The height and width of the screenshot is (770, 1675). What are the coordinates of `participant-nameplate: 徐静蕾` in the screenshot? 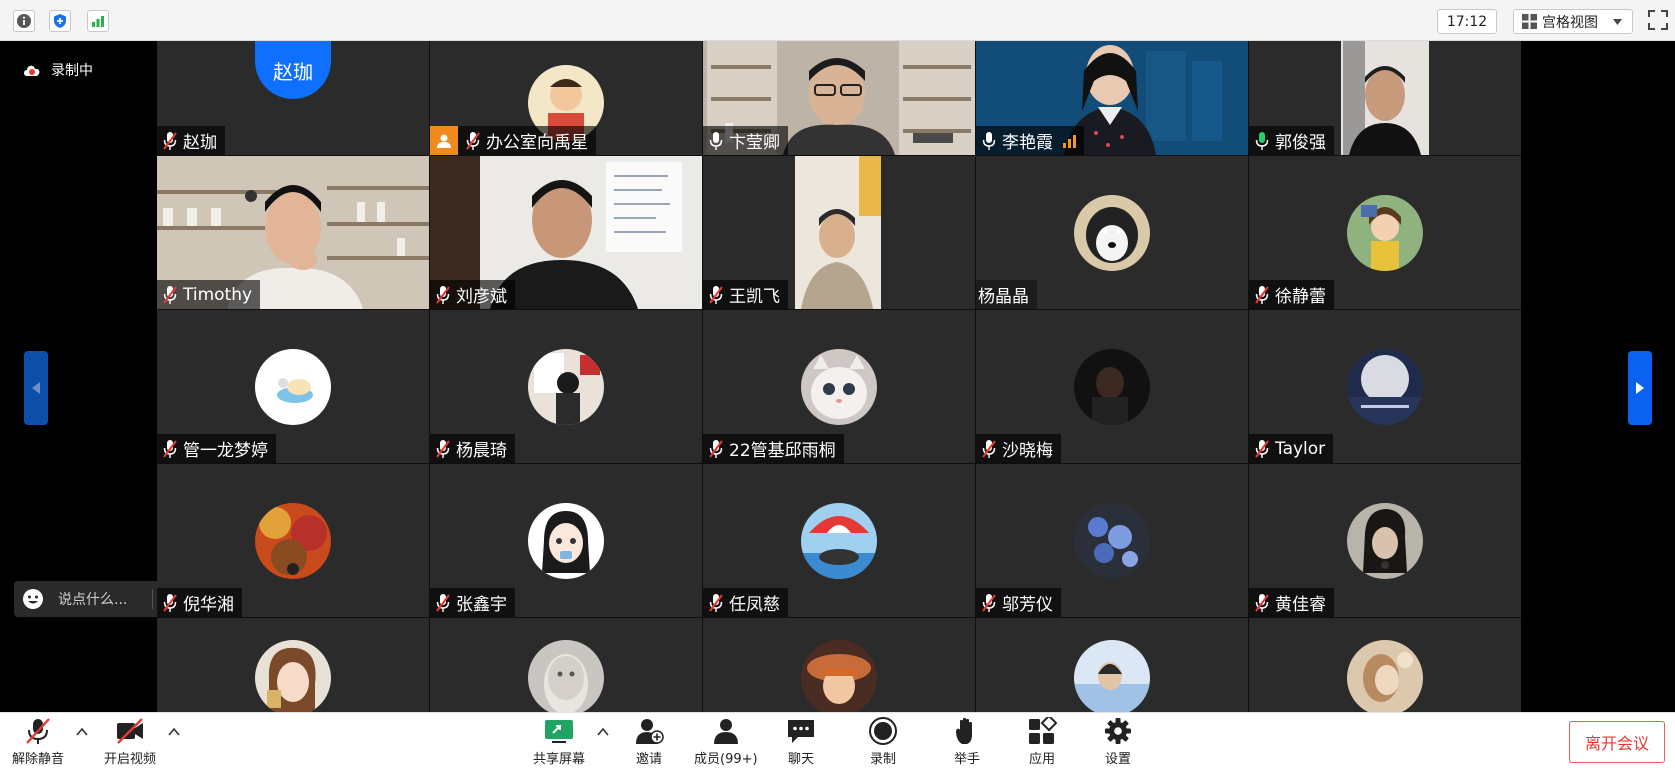 It's located at (1291, 294).